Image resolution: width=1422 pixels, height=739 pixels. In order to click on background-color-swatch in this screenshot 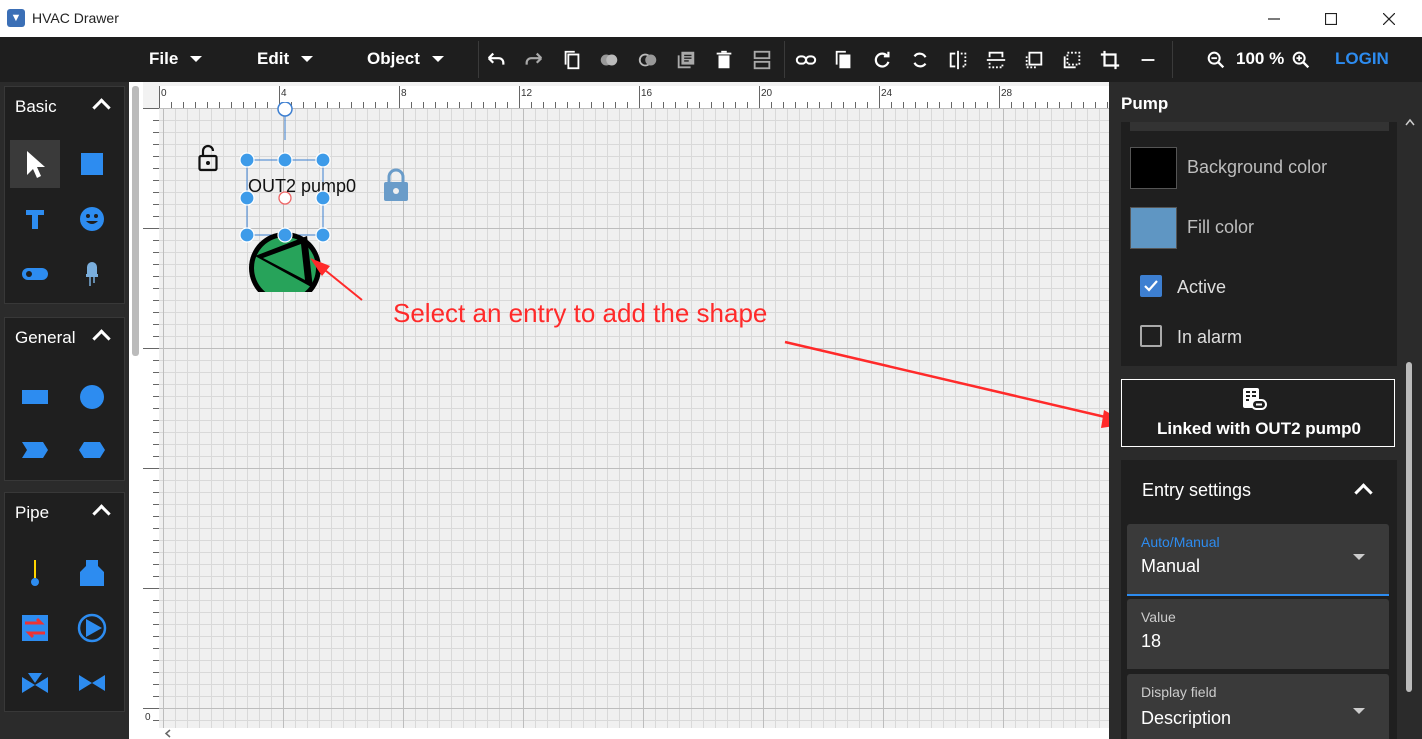, I will do `click(1153, 168)`.